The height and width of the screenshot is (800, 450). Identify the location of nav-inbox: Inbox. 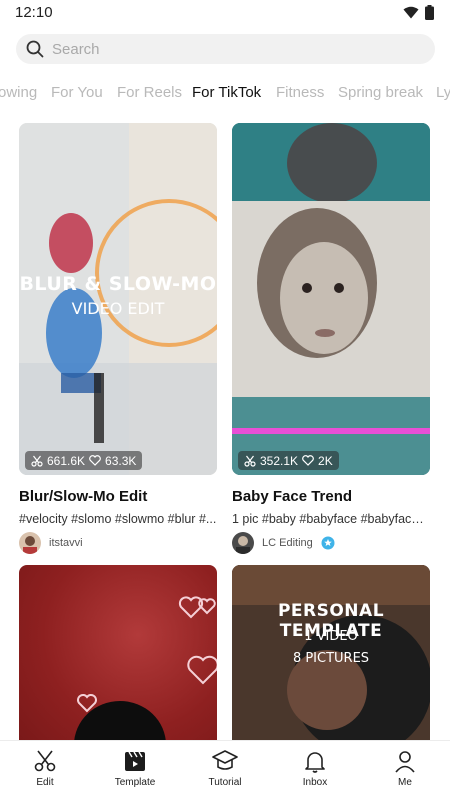
(315, 768).